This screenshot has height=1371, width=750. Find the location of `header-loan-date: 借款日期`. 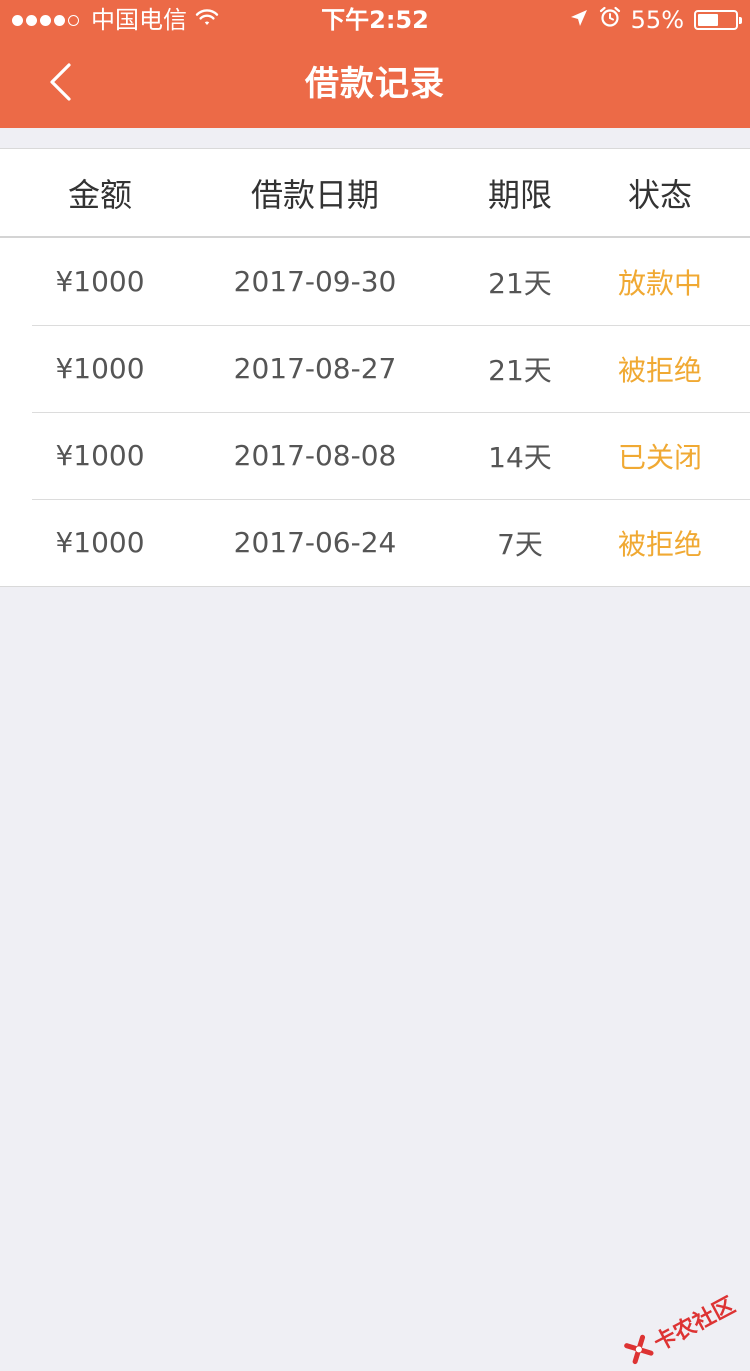

header-loan-date: 借款日期 is located at coordinates (314, 194).